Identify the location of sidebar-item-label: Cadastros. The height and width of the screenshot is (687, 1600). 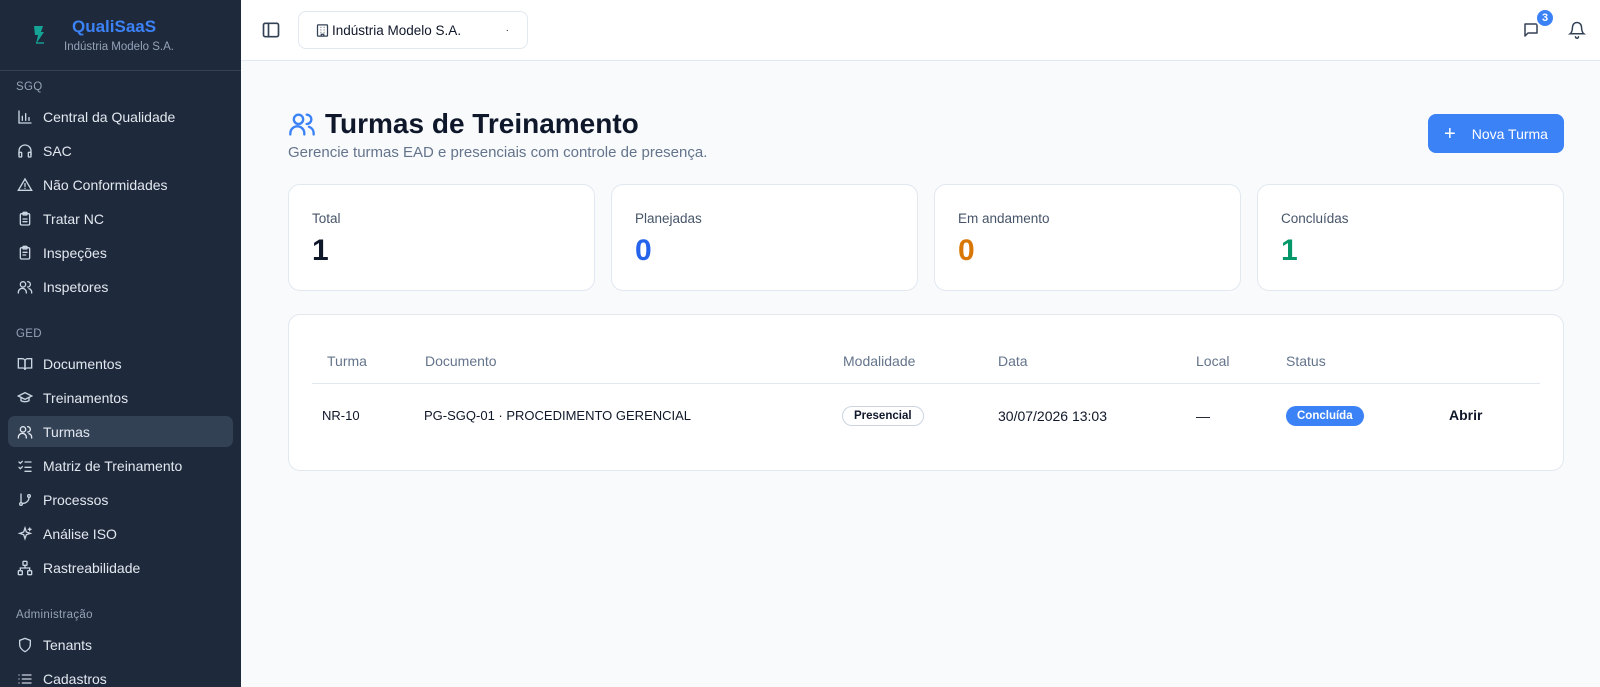
(75, 678).